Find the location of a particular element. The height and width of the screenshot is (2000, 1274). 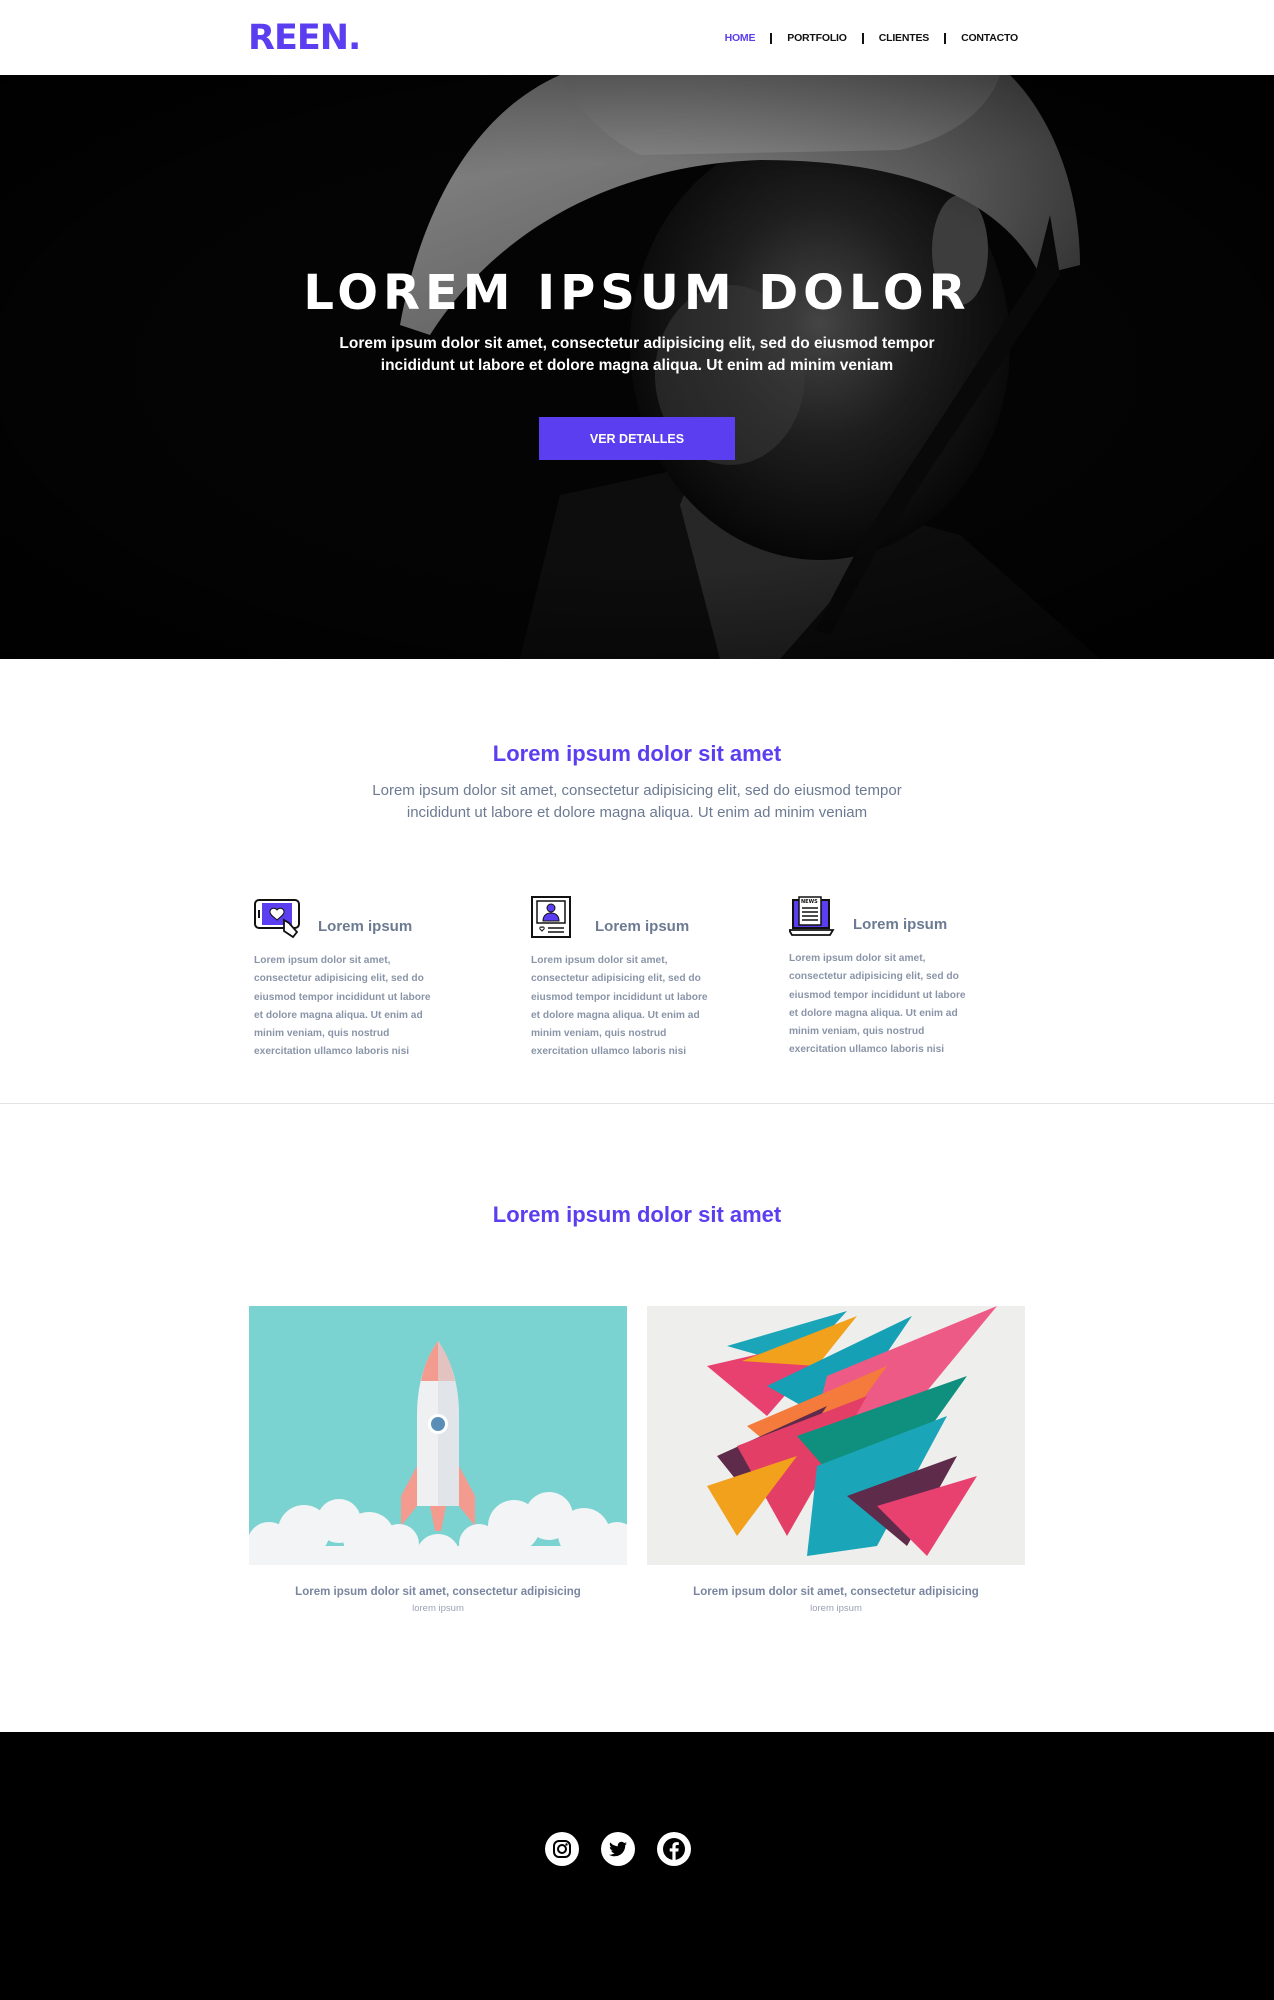

logo: REEN. is located at coordinates (304, 38).